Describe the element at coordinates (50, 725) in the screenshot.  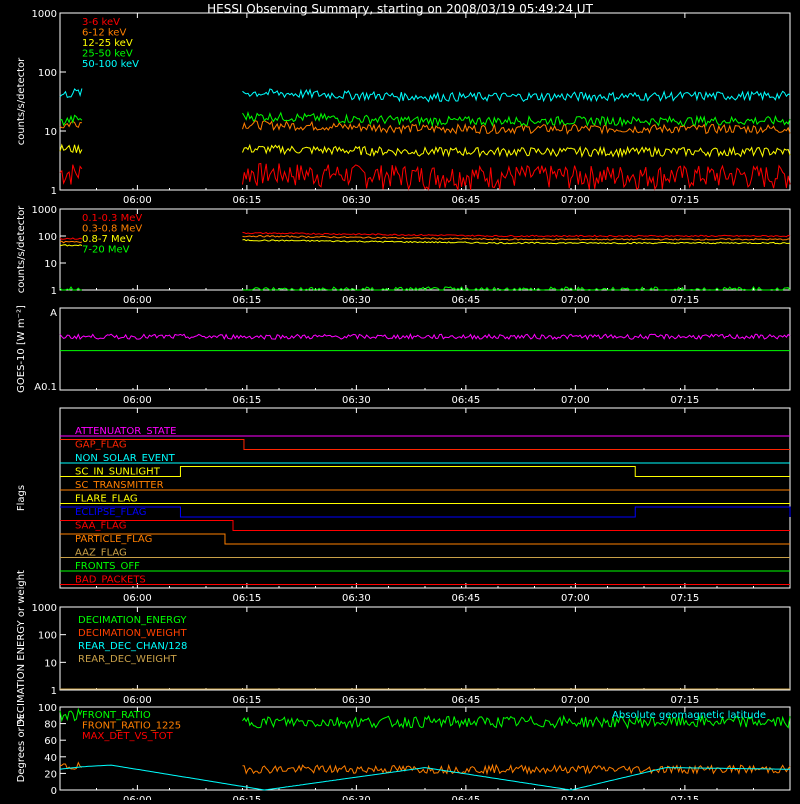
I see `y-tick-label: 80` at that location.